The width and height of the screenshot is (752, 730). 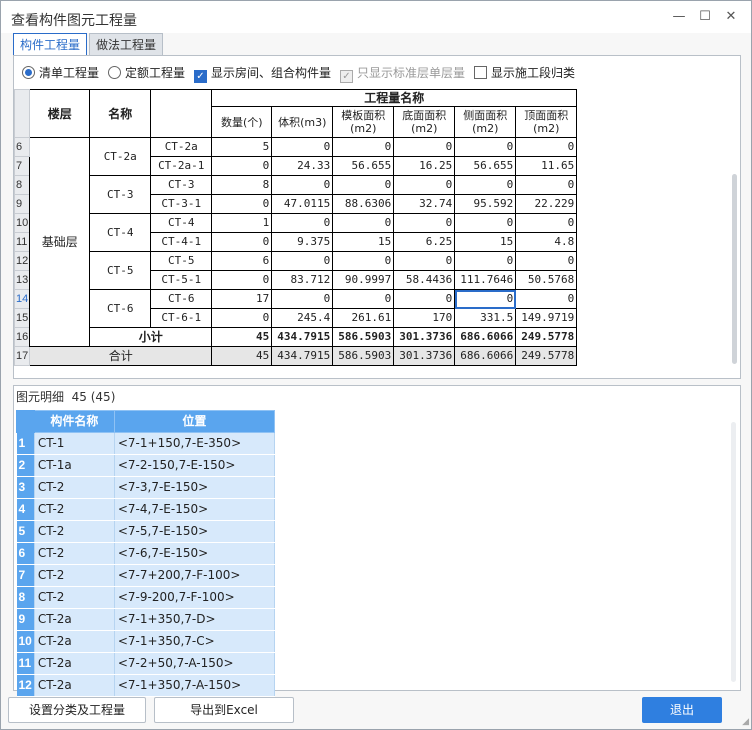 What do you see at coordinates (302, 280) in the screenshot?
I see `value-cell: 83.712` at bounding box center [302, 280].